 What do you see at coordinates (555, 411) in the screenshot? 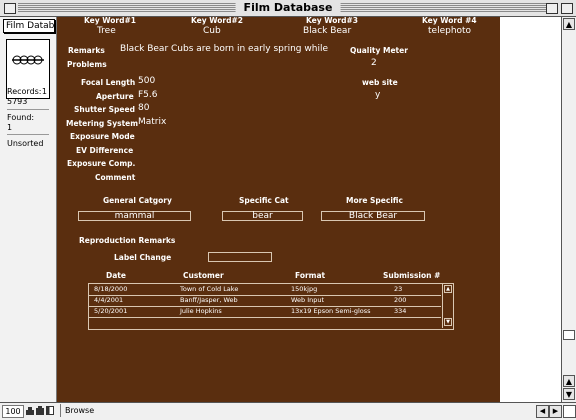
I see `scroll-right-icon: ▶` at bounding box center [555, 411].